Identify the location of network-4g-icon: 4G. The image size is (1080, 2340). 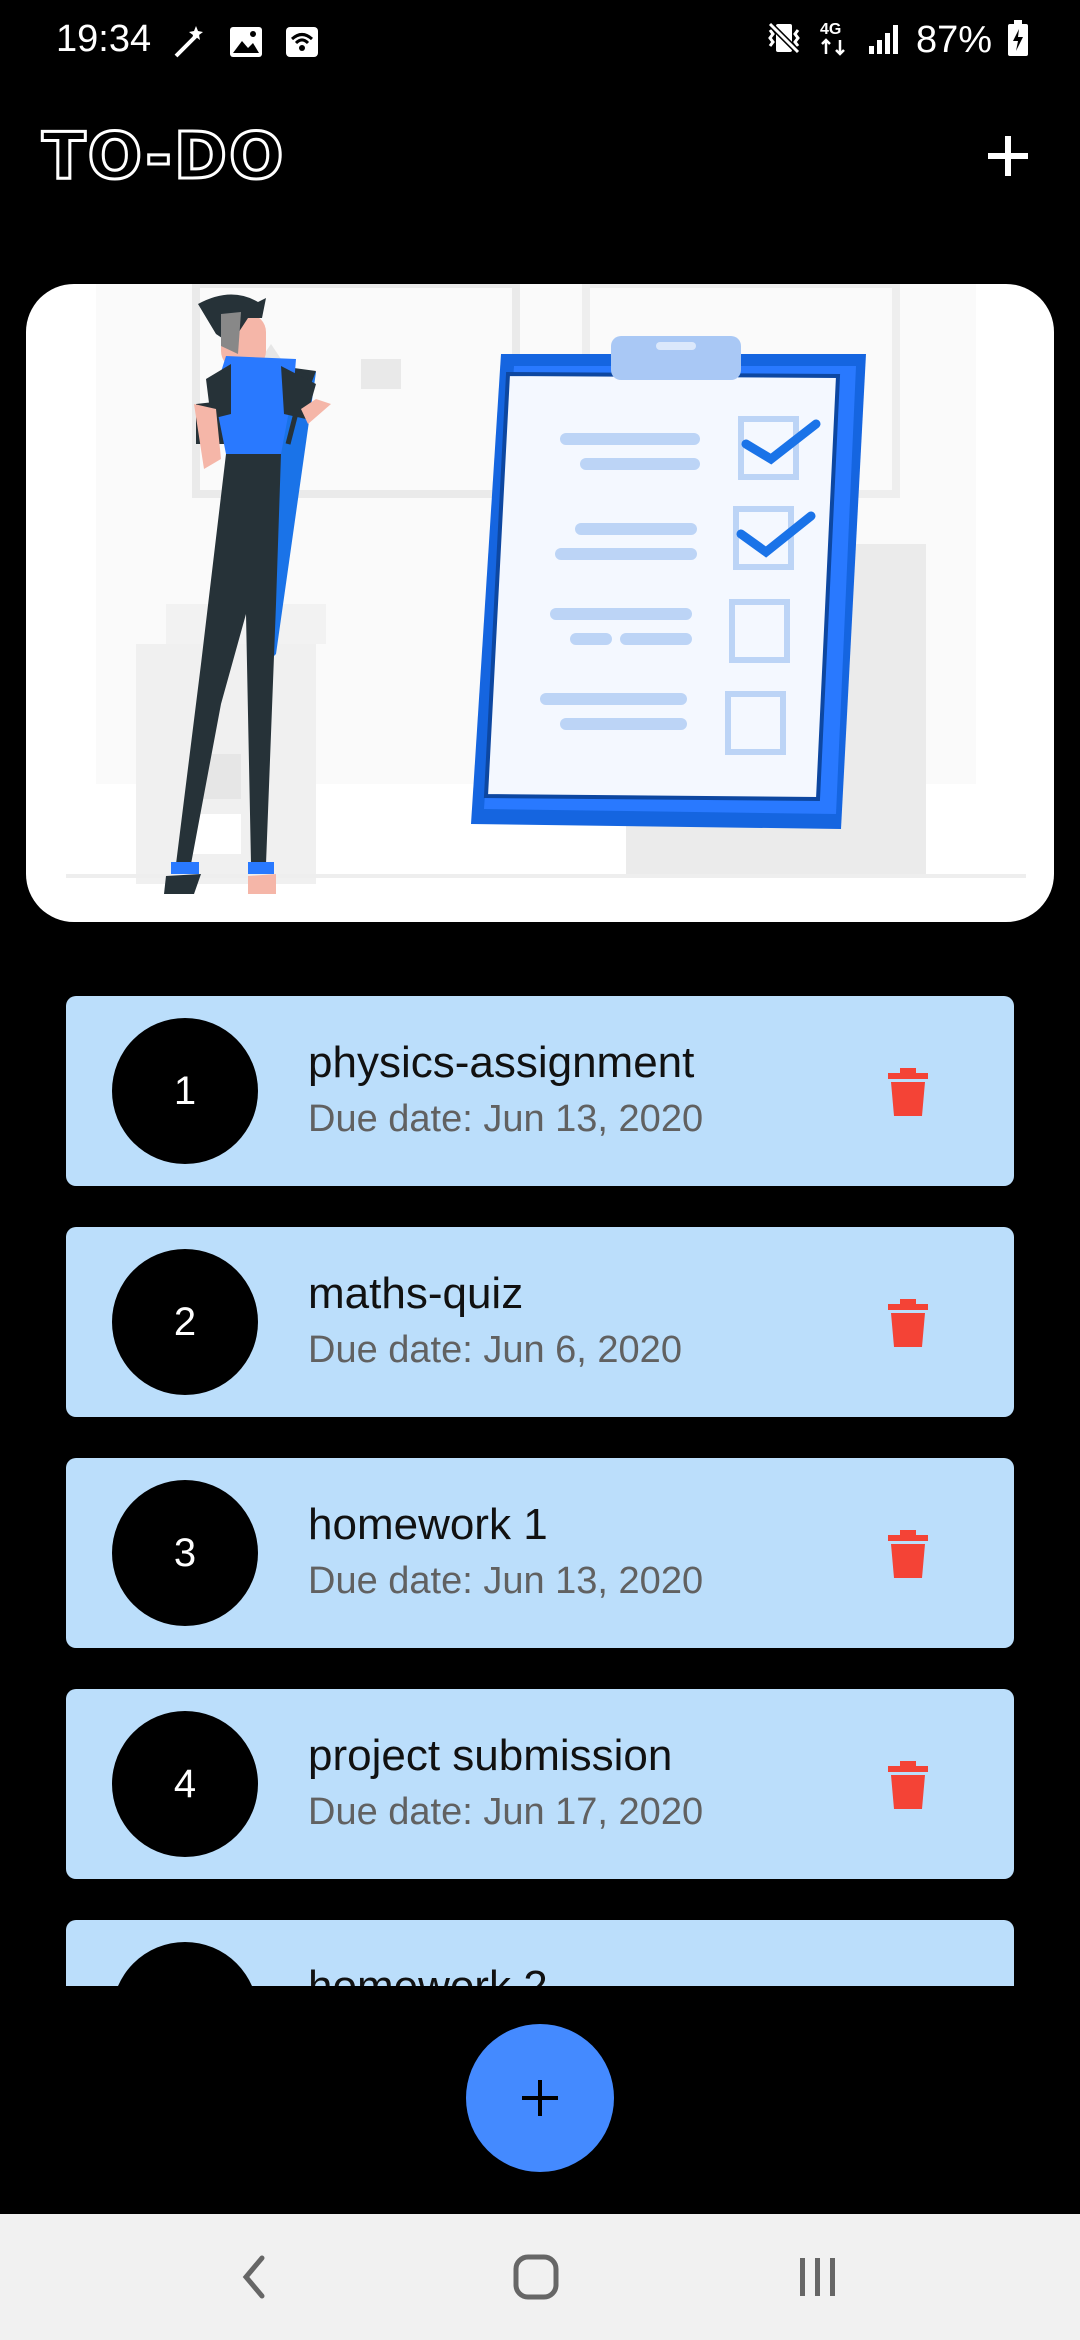
(835, 40).